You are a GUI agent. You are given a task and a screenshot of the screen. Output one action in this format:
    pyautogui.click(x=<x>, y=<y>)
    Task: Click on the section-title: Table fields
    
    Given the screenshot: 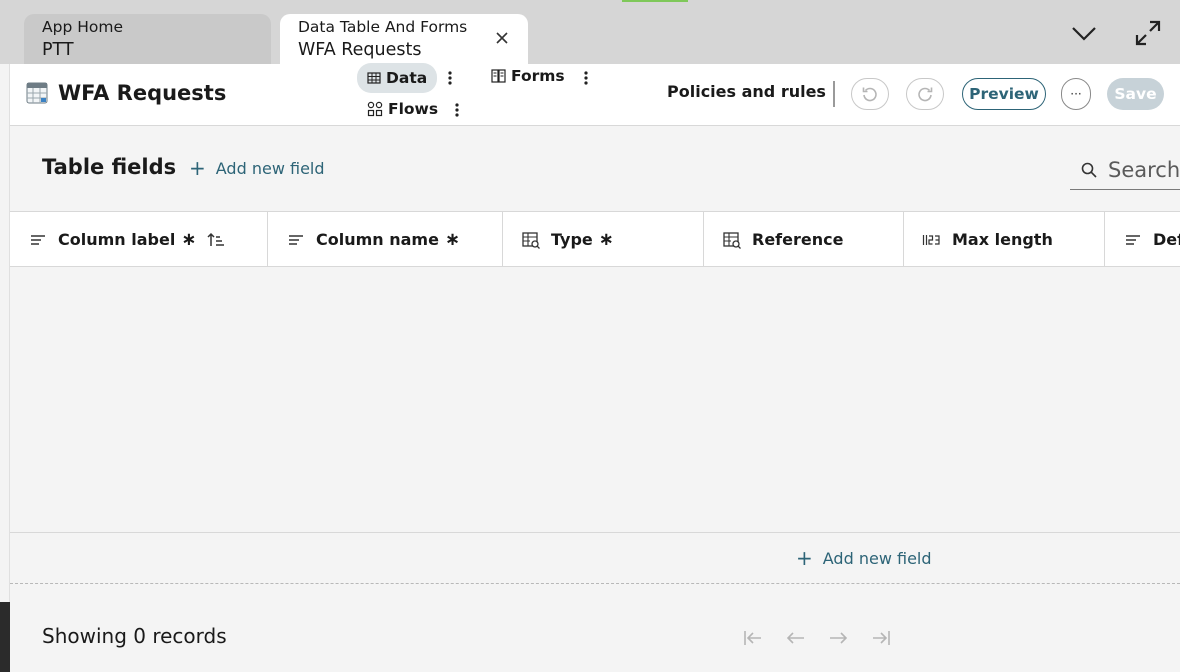 What is the action you would take?
    pyautogui.click(x=109, y=167)
    